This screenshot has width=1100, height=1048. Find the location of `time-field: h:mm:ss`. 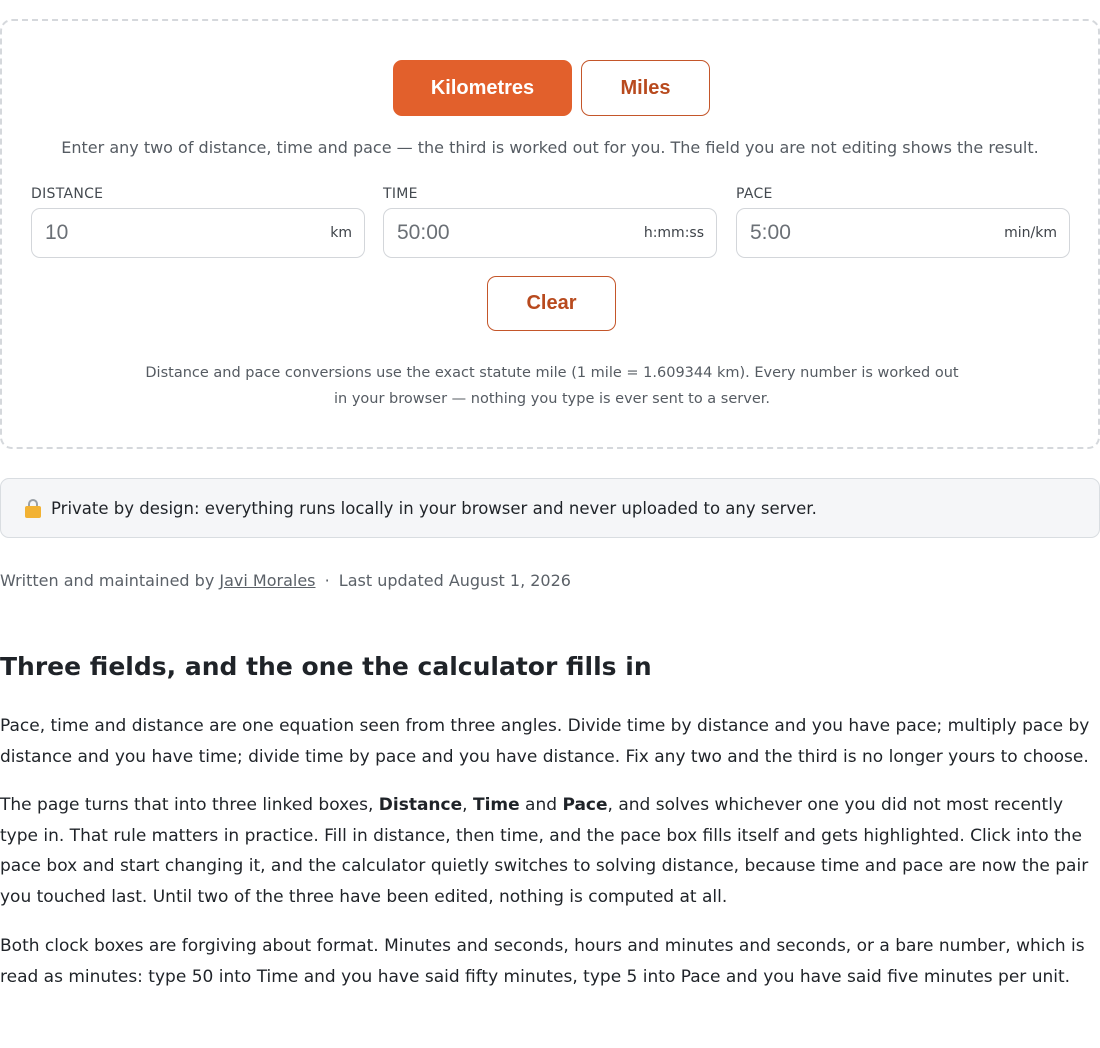

time-field: h:mm:ss is located at coordinates (550, 233).